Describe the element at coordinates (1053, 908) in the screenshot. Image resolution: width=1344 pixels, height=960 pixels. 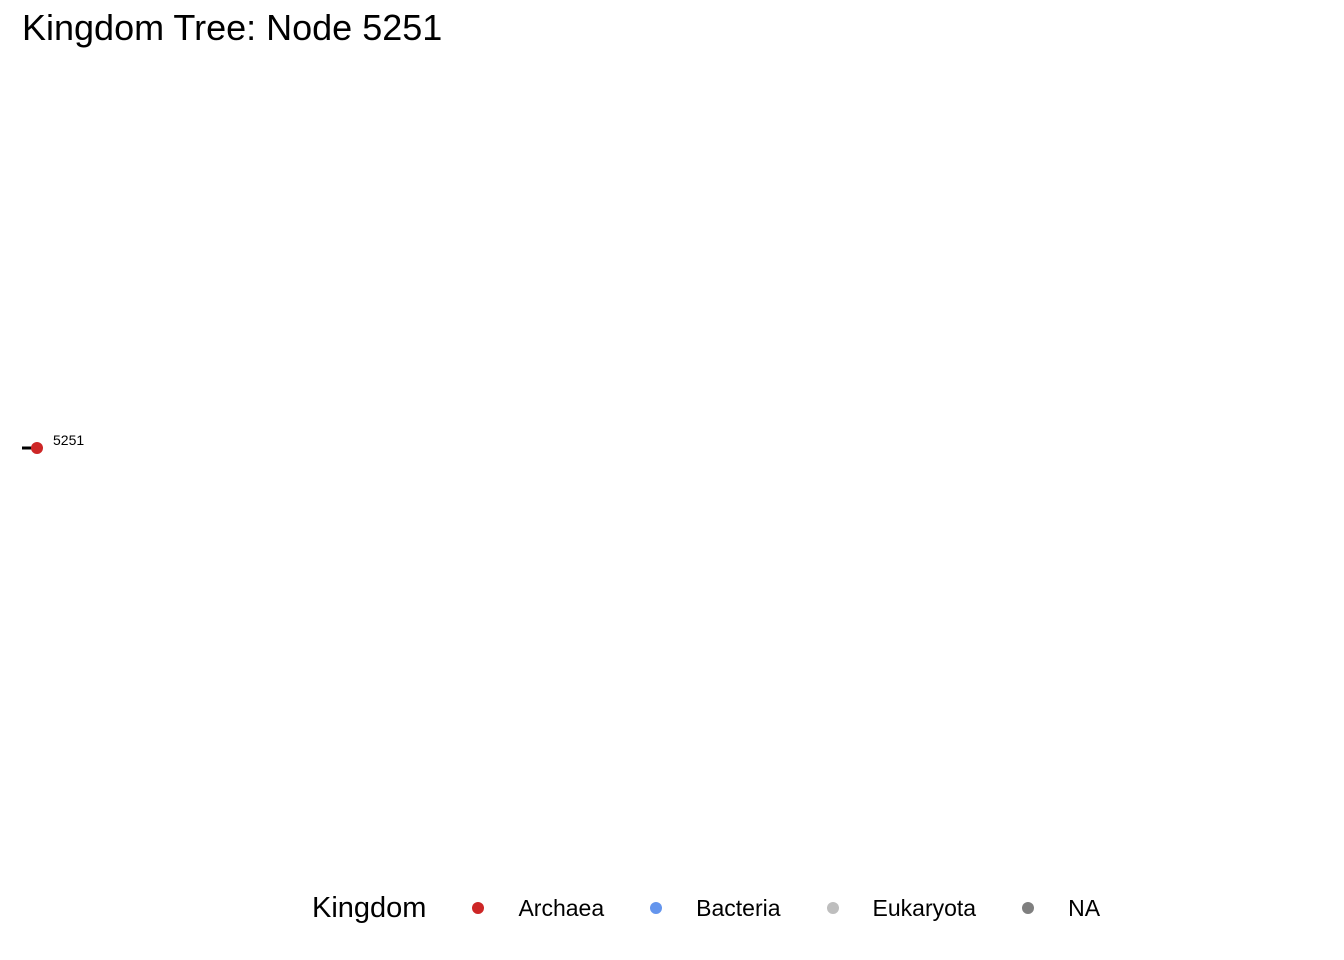
I see `legend-item-na: NA` at that location.